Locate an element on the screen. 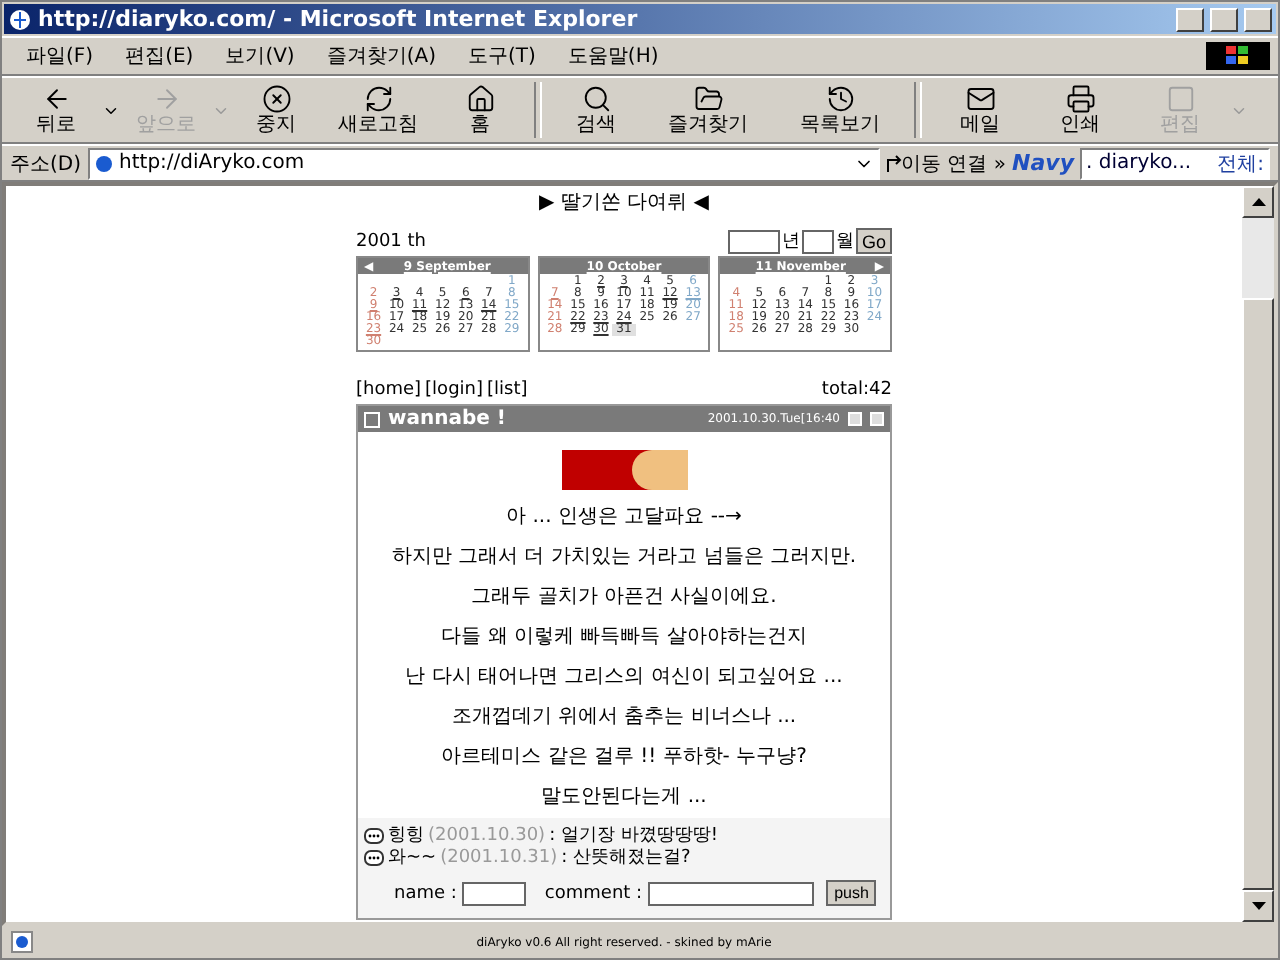 The height and width of the screenshot is (960, 1280). history-icon is located at coordinates (840, 98).